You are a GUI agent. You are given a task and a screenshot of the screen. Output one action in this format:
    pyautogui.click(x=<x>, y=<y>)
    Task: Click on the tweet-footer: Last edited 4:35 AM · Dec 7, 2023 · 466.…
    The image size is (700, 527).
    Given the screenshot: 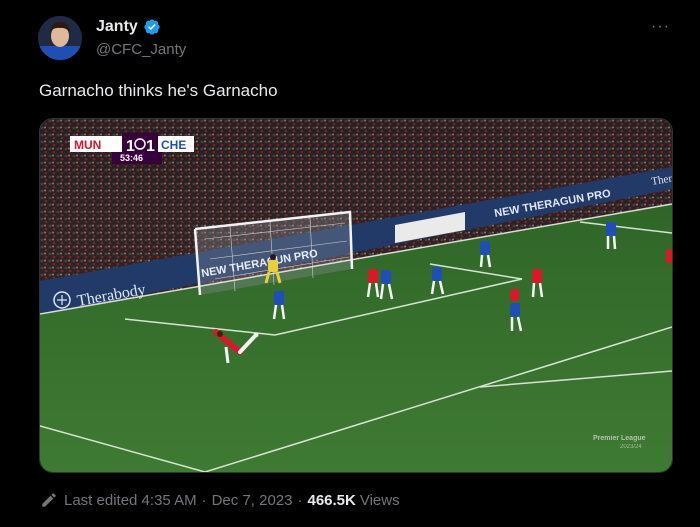 What is the action you would take?
    pyautogui.click(x=220, y=500)
    